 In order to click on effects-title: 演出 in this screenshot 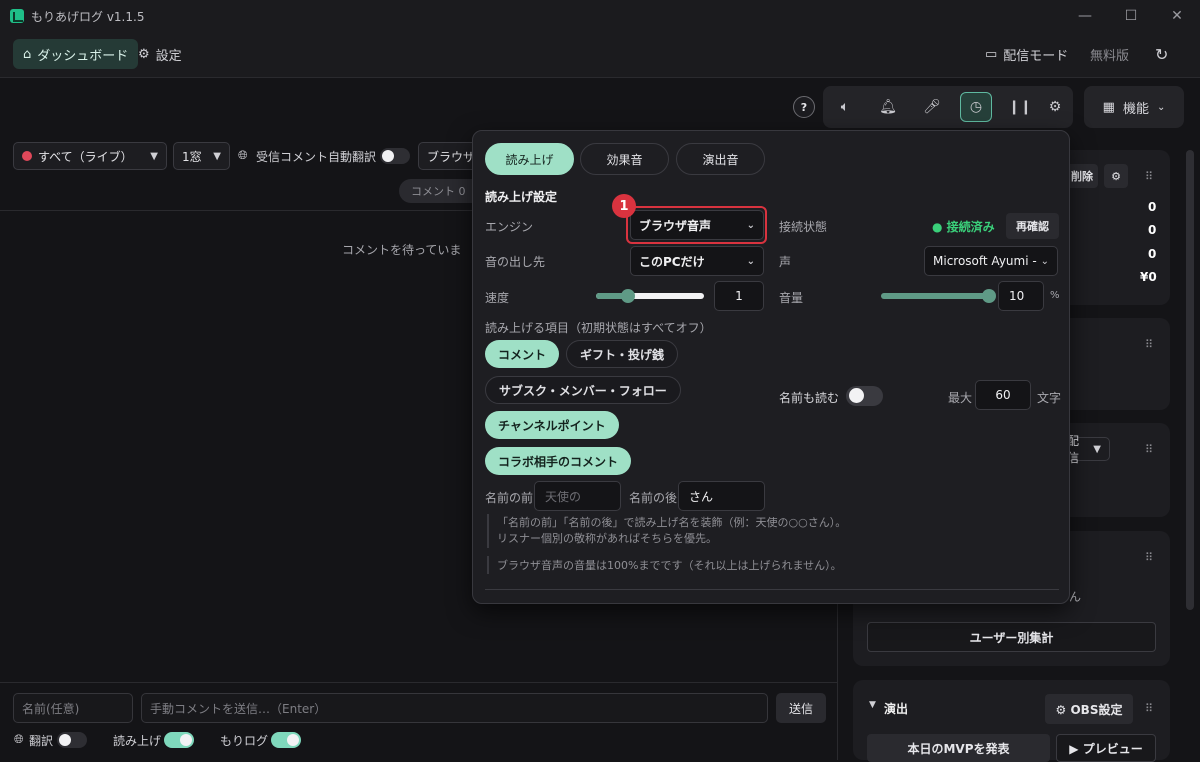, I will do `click(896, 709)`.